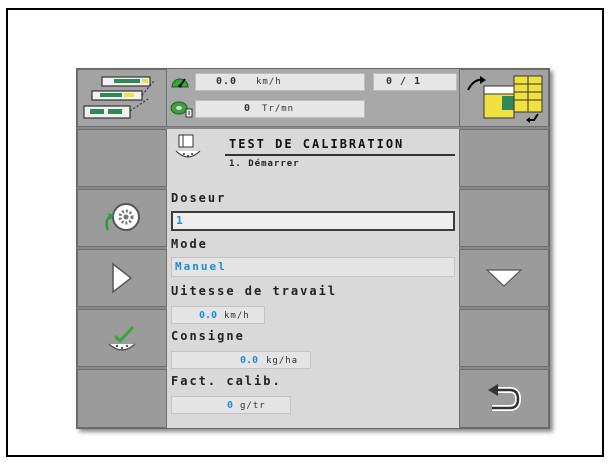  I want to click on back-softkey, so click(504, 398).